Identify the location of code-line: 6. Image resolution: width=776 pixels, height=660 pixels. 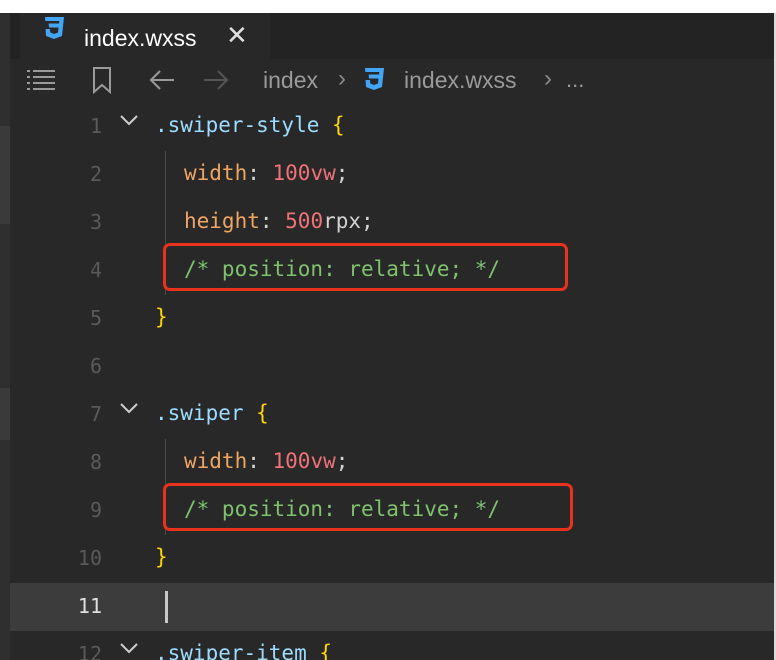
(392, 367).